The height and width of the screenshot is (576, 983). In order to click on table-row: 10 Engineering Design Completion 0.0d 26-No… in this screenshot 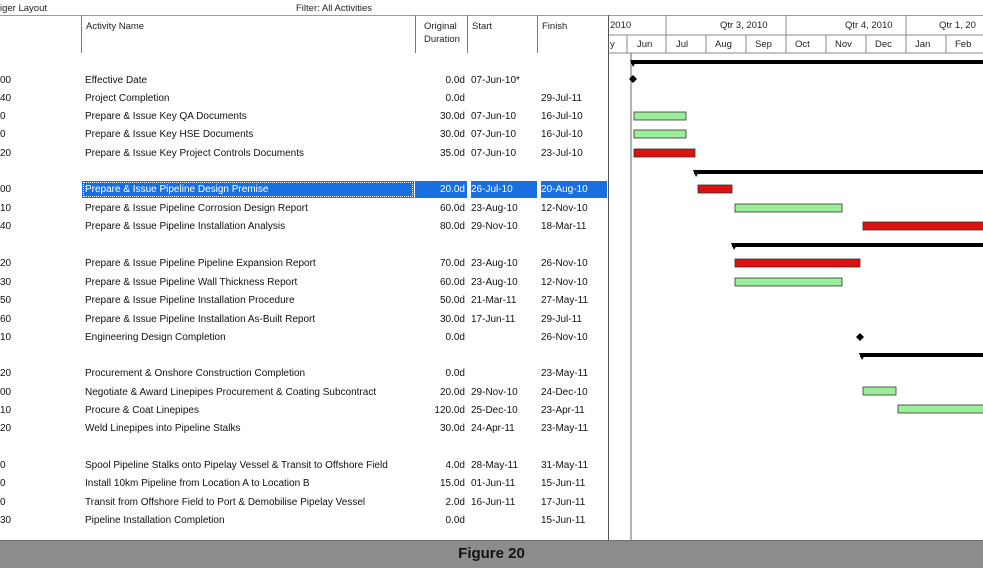, I will do `click(303, 337)`.